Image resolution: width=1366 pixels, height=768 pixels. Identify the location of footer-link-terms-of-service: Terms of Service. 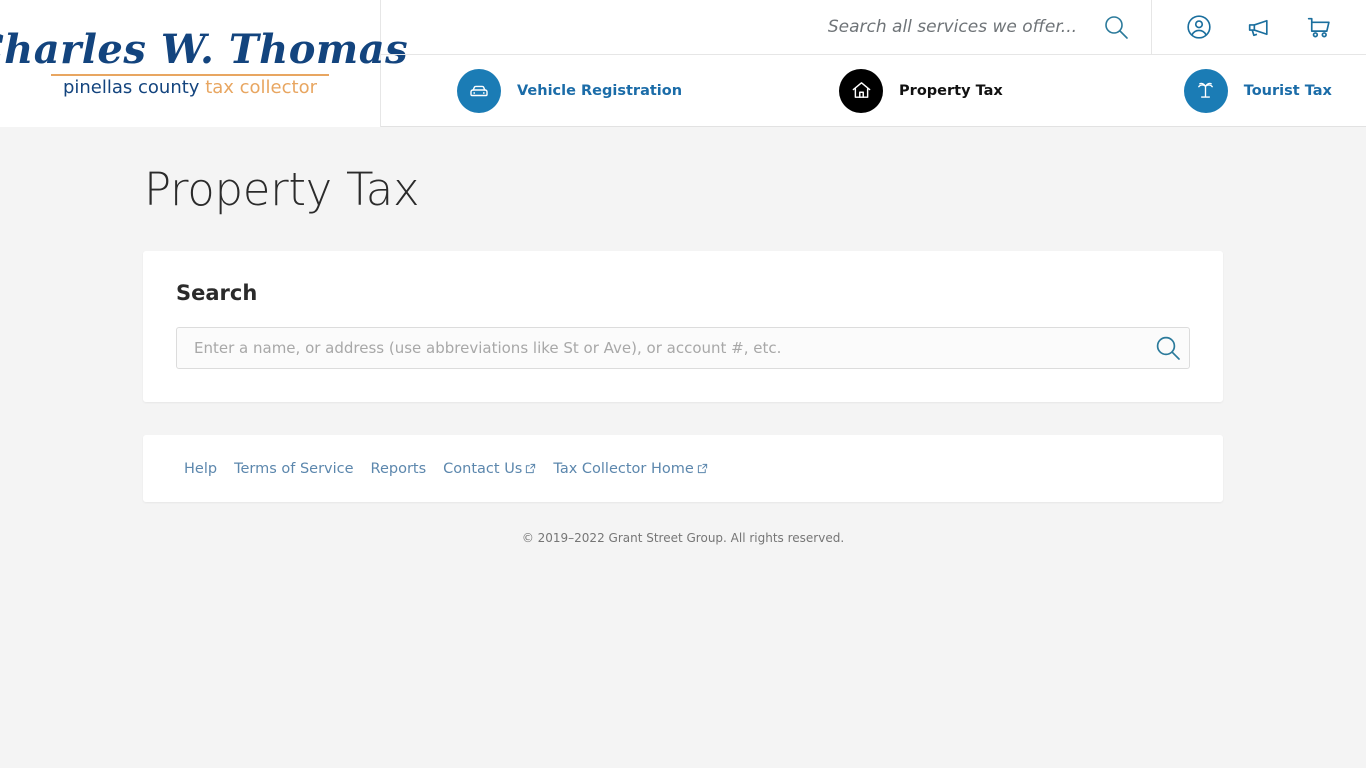
(293, 469).